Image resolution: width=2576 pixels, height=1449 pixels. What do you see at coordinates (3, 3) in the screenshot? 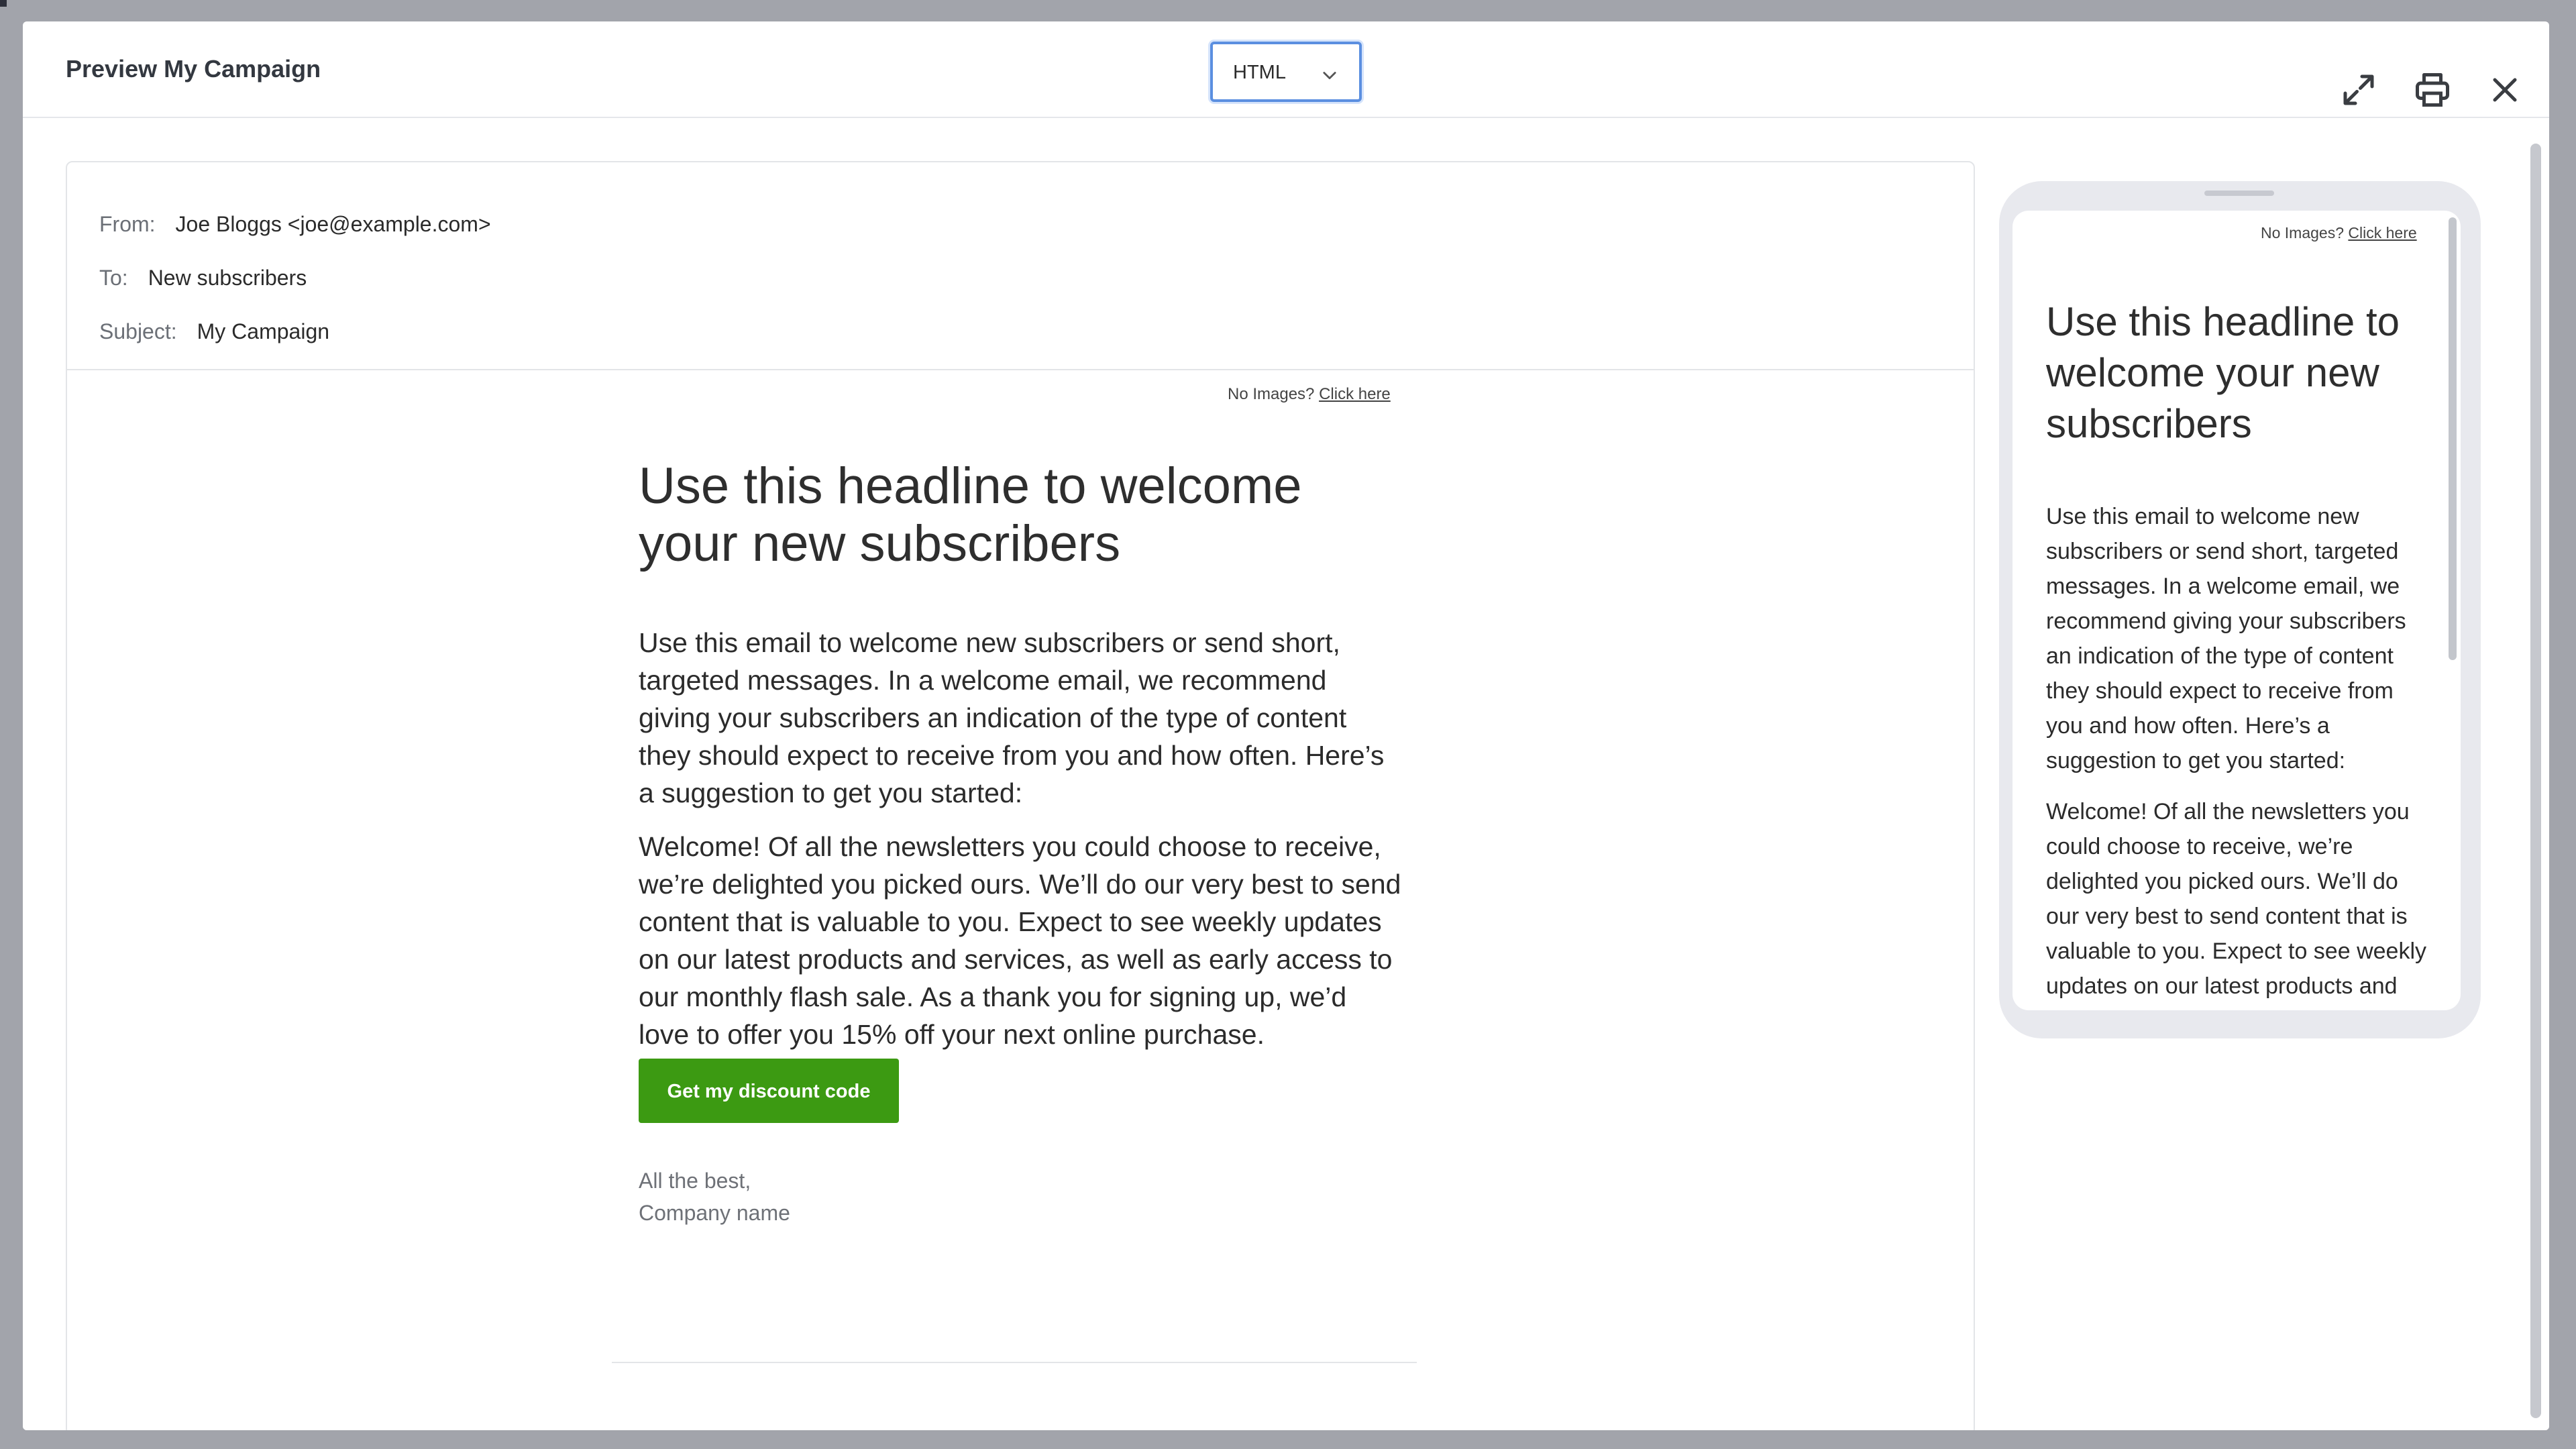
I see `backdrop-corner` at bounding box center [3, 3].